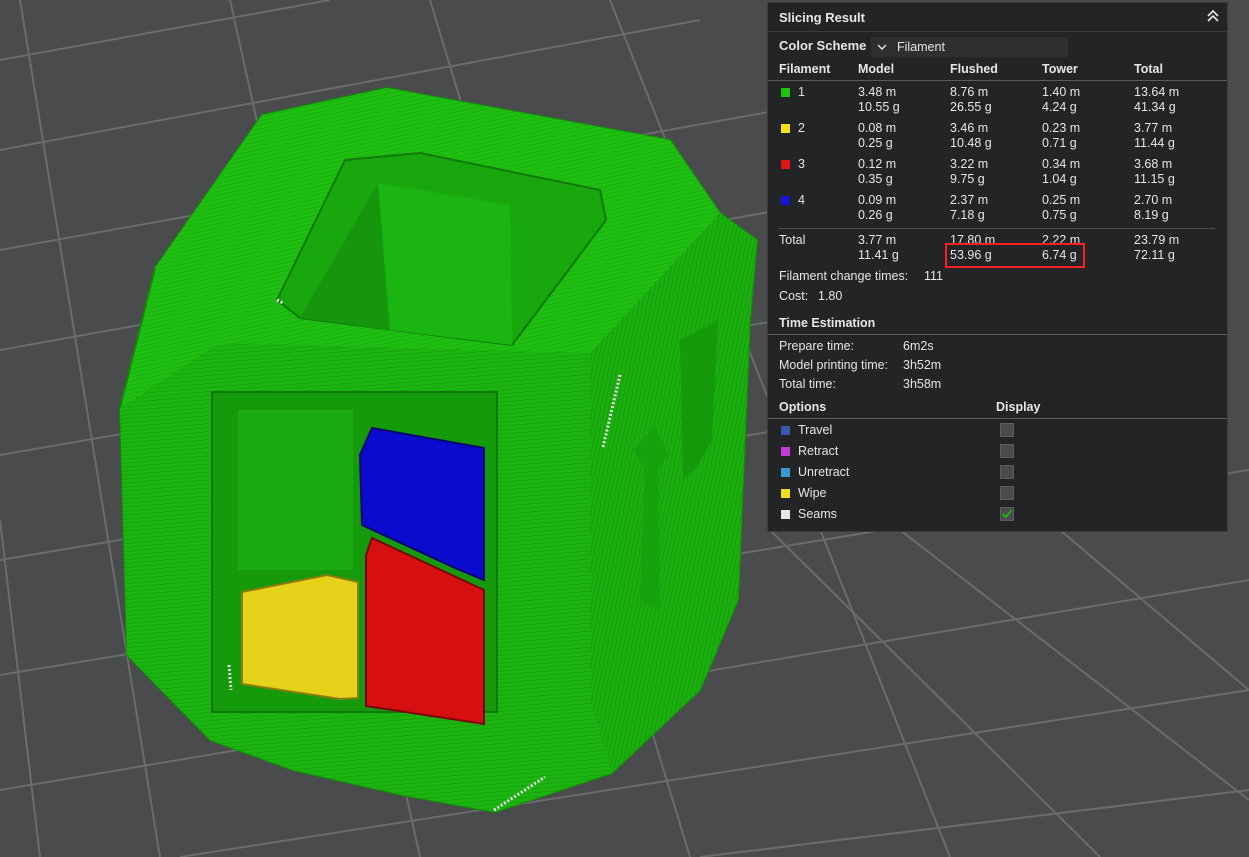  I want to click on filament-4-color-swatch, so click(785, 200).